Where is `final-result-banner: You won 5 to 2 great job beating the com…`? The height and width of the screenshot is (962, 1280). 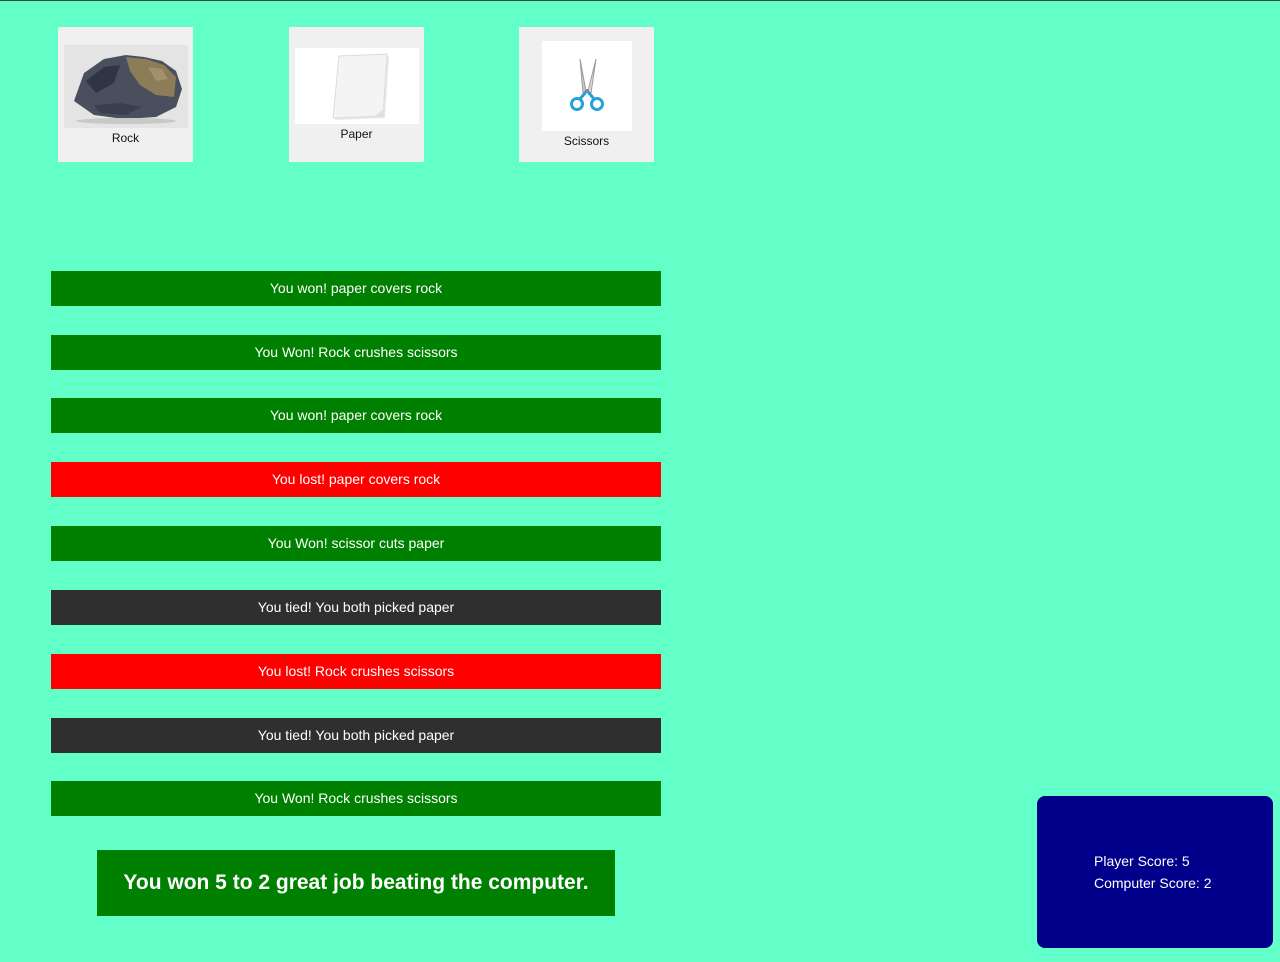 final-result-banner: You won 5 to 2 great job beating the com… is located at coordinates (356, 883).